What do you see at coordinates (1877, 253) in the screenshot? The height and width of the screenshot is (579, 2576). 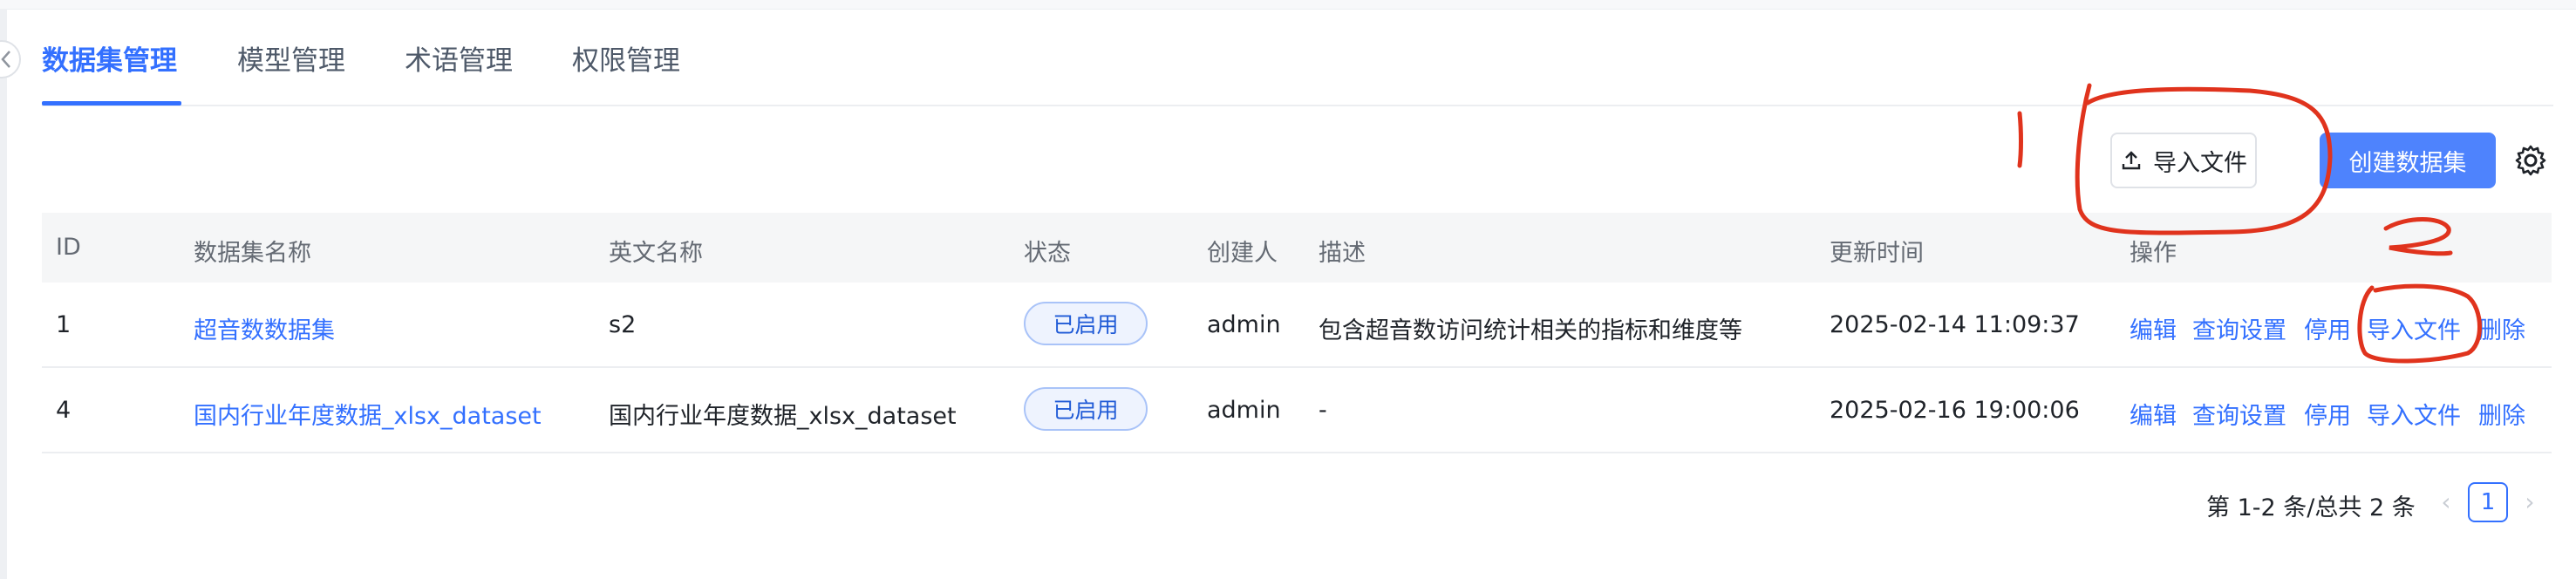 I see `column-header-updated: 更新时间` at bounding box center [1877, 253].